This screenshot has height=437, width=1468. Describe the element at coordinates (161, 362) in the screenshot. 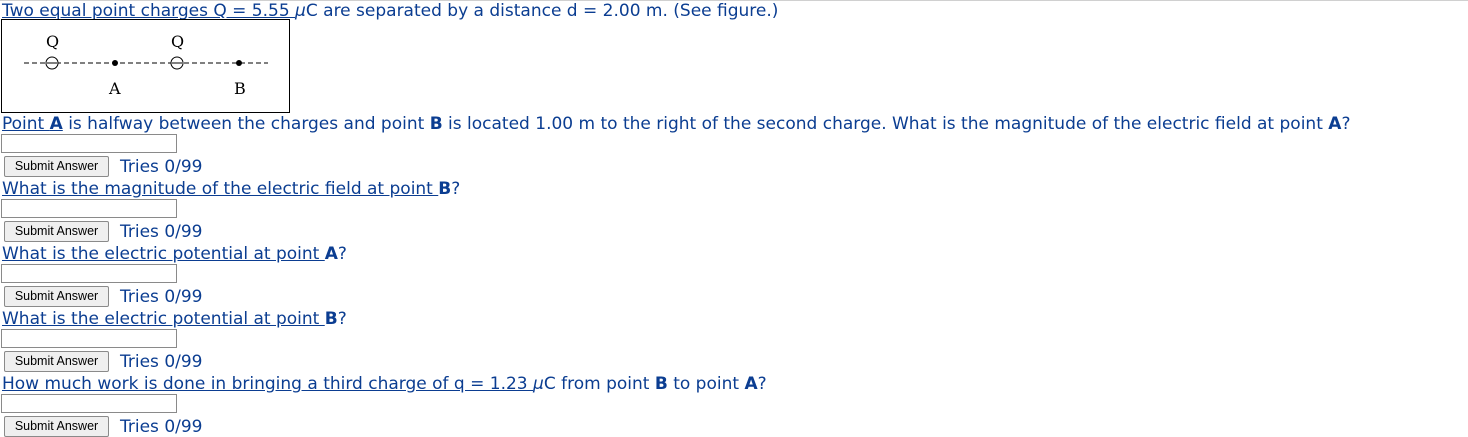

I see `tries-counter-4: Tries 0/99` at that location.